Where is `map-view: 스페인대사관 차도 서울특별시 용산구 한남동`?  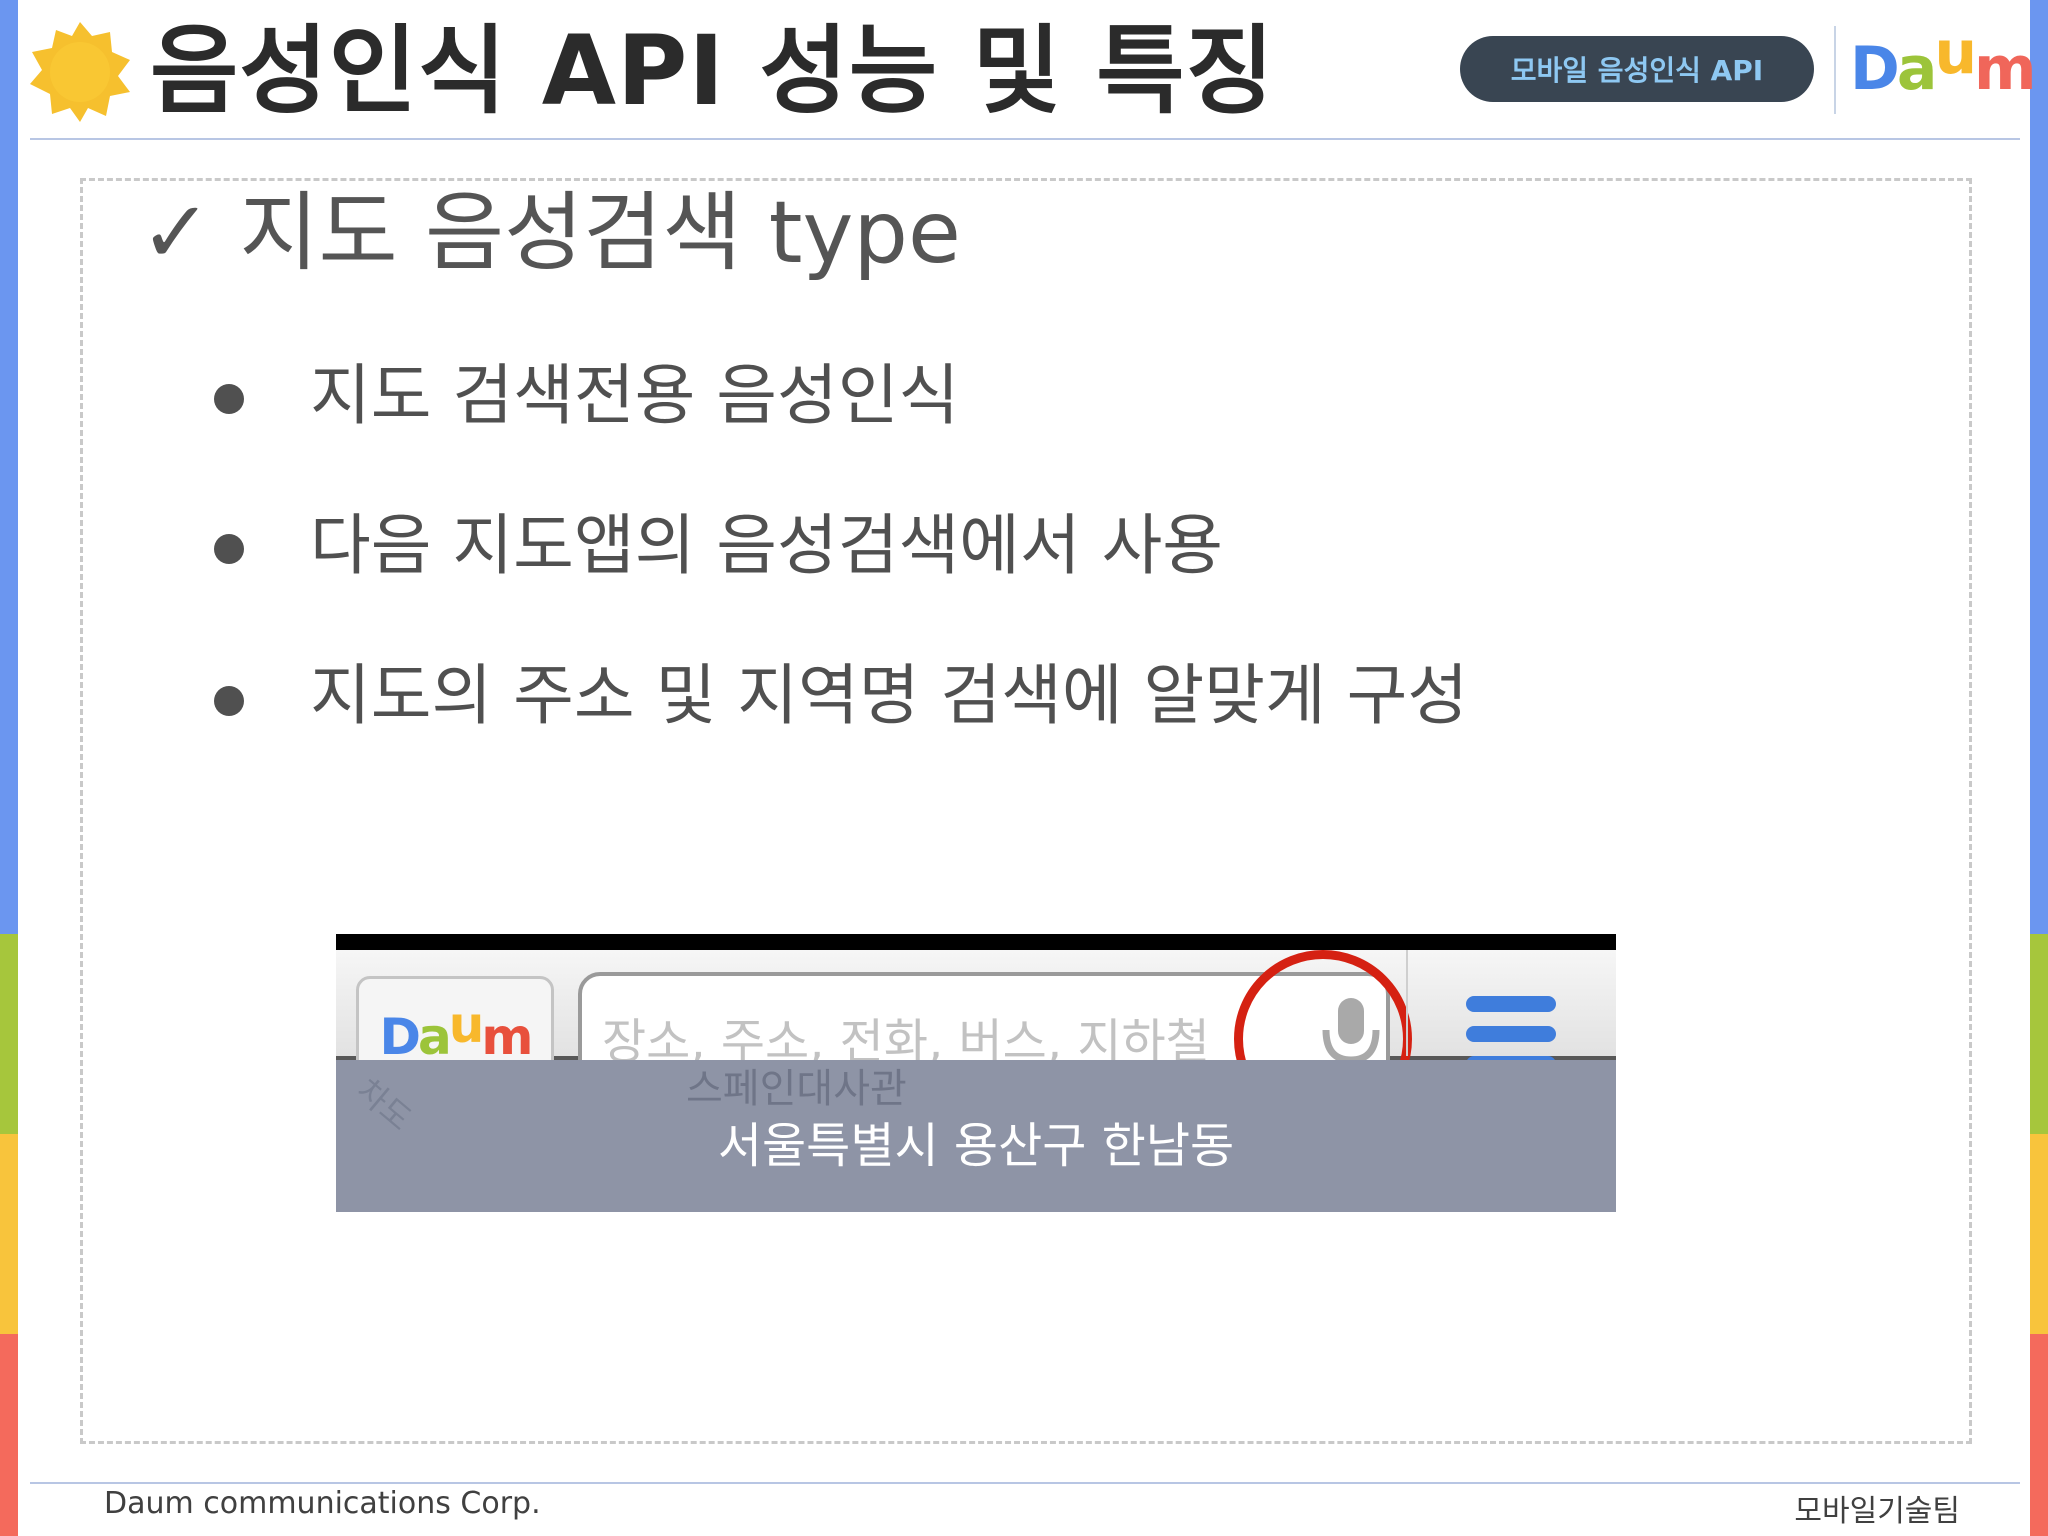
map-view: 스페인대사관 차도 서울특별시 용산구 한남동 is located at coordinates (976, 1136).